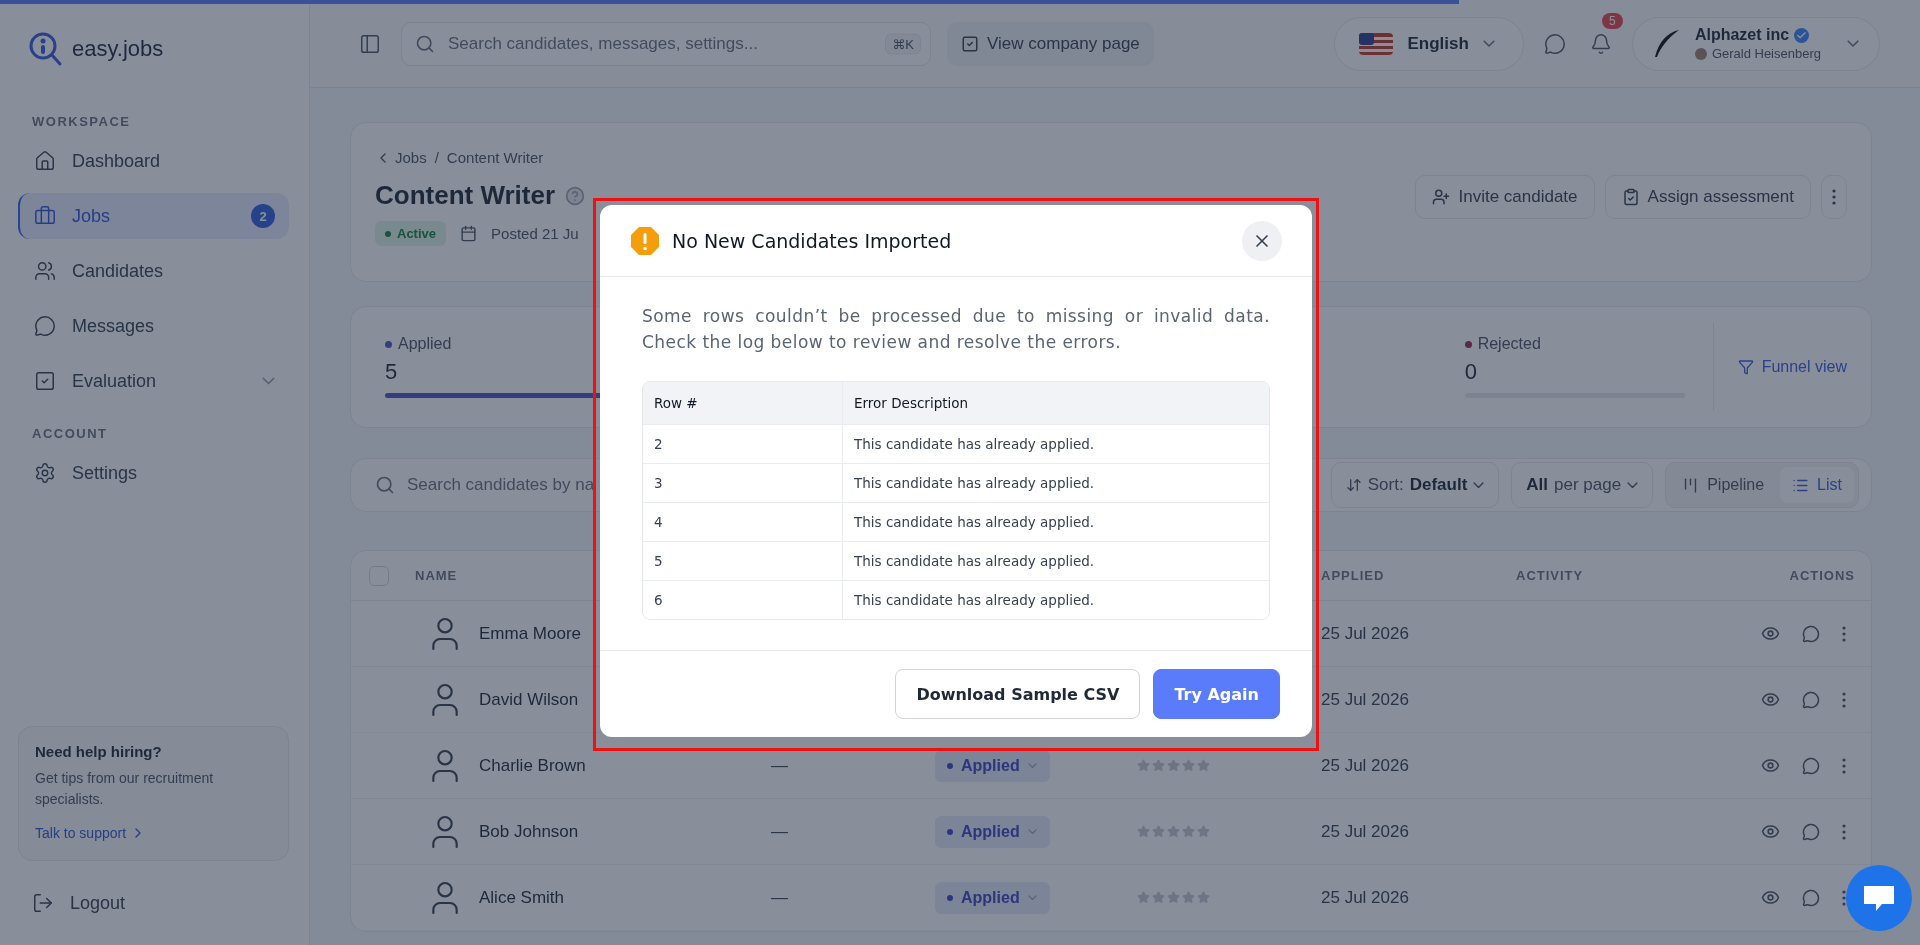  Describe the element at coordinates (81, 122) in the screenshot. I see `section-heading: WORKSPACE` at that location.